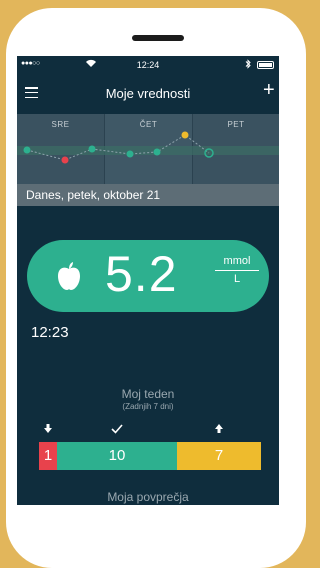 Image resolution: width=320 pixels, height=568 pixels. What do you see at coordinates (219, 456) in the screenshot?
I see `high-count-bar: 7` at bounding box center [219, 456].